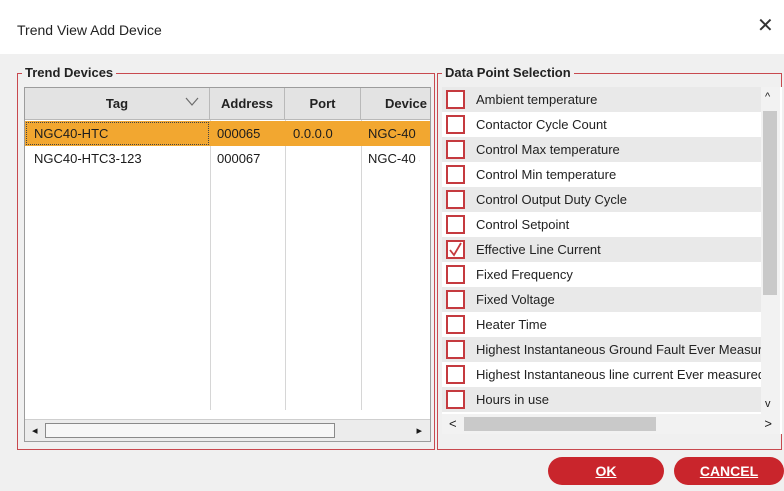 This screenshot has height=491, width=784. Describe the element at coordinates (523, 224) in the screenshot. I see `list-item-label: Control Setpoint` at that location.